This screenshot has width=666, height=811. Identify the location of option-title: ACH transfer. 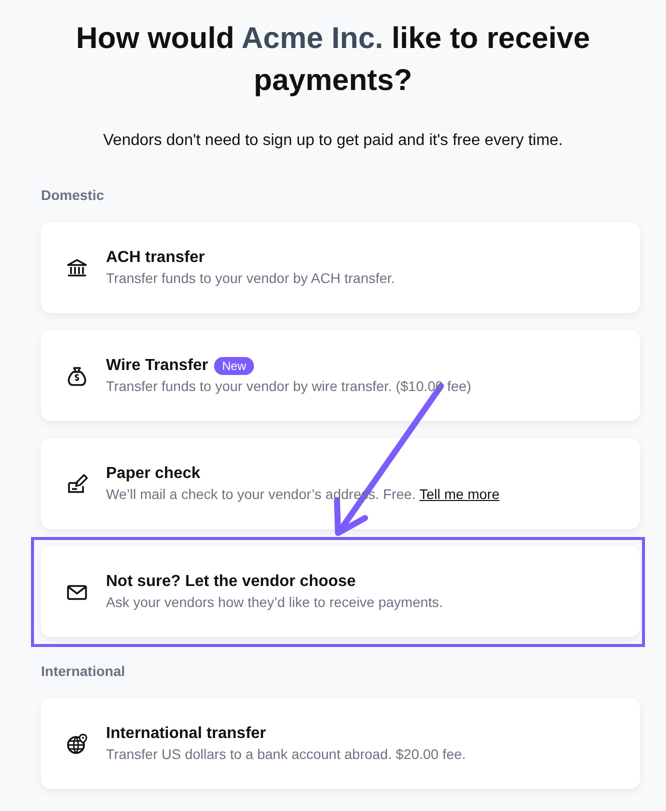
(155, 258).